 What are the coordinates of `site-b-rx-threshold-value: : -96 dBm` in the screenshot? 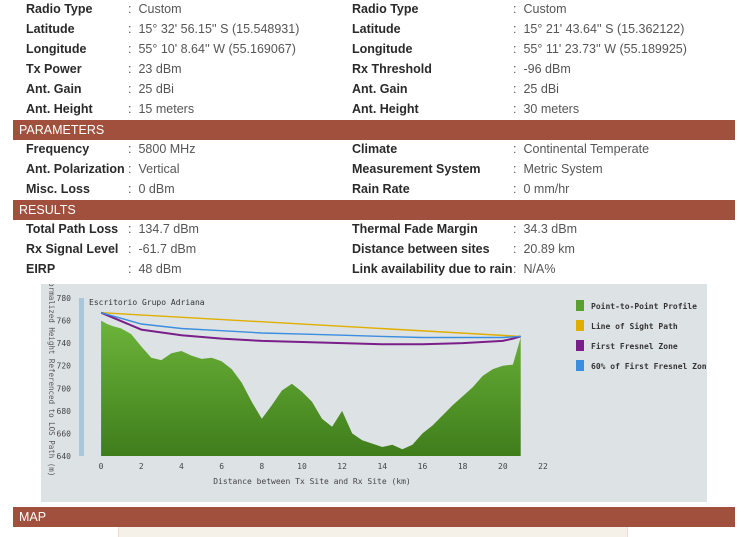 It's located at (542, 69).